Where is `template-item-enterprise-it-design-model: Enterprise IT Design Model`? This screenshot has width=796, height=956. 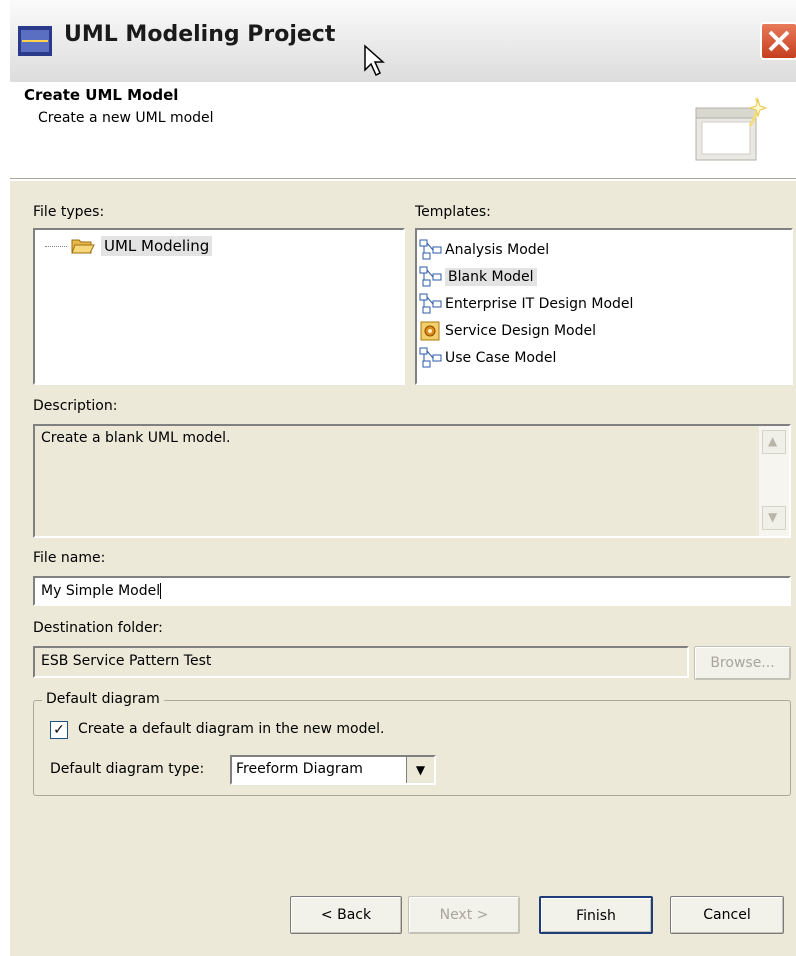 template-item-enterprise-it-design-model: Enterprise IT Design Model is located at coordinates (526, 303).